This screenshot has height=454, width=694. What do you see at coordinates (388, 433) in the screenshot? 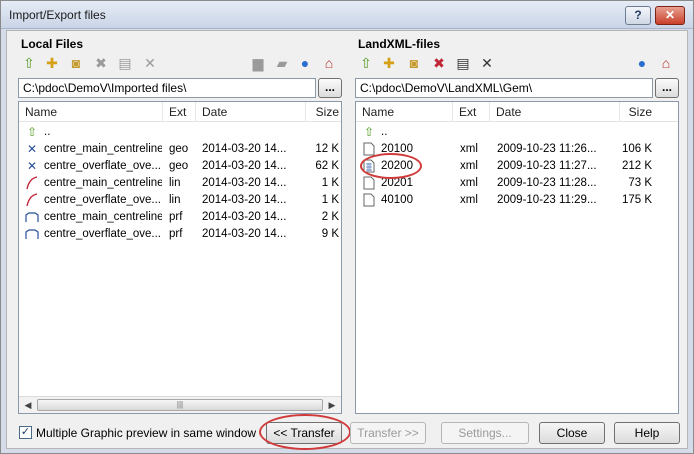
I see `transfer-right-button: Transfer >>` at bounding box center [388, 433].